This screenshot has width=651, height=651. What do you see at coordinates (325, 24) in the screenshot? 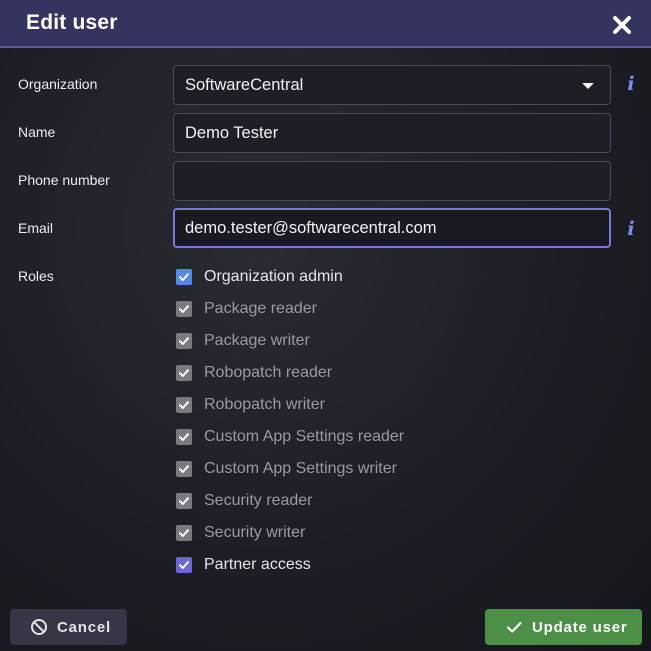
I see `dialog-header: Edit user` at bounding box center [325, 24].